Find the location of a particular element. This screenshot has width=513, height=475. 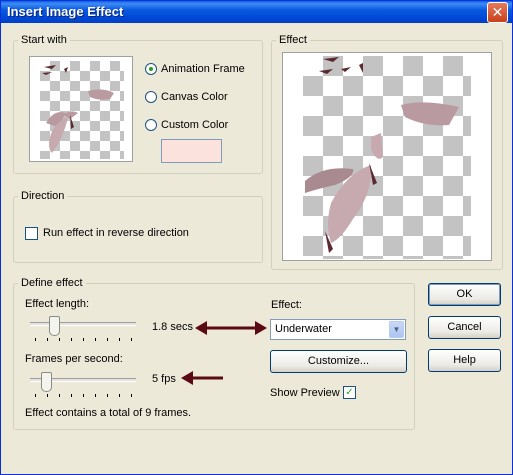

effect-length-ticks is located at coordinates (85, 340).